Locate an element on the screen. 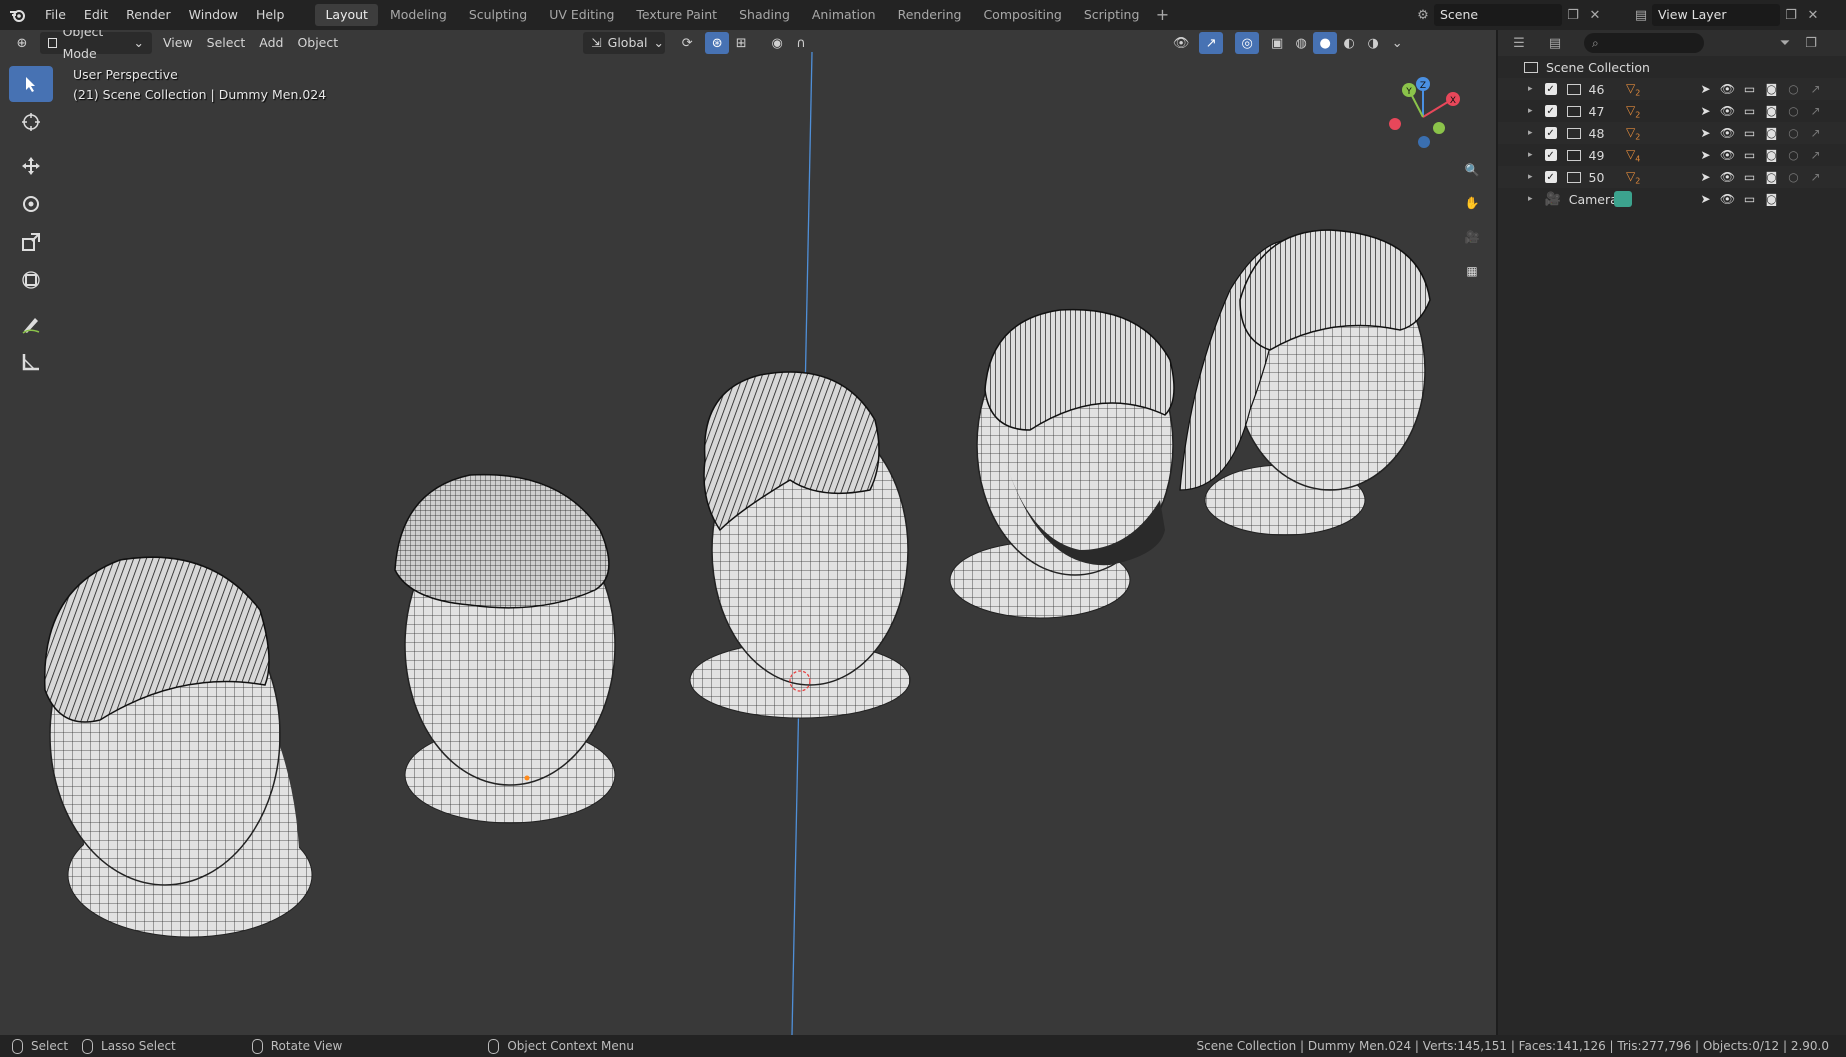 This screenshot has width=1846, height=1057. snap-target-icon: ⊞ is located at coordinates (741, 43).